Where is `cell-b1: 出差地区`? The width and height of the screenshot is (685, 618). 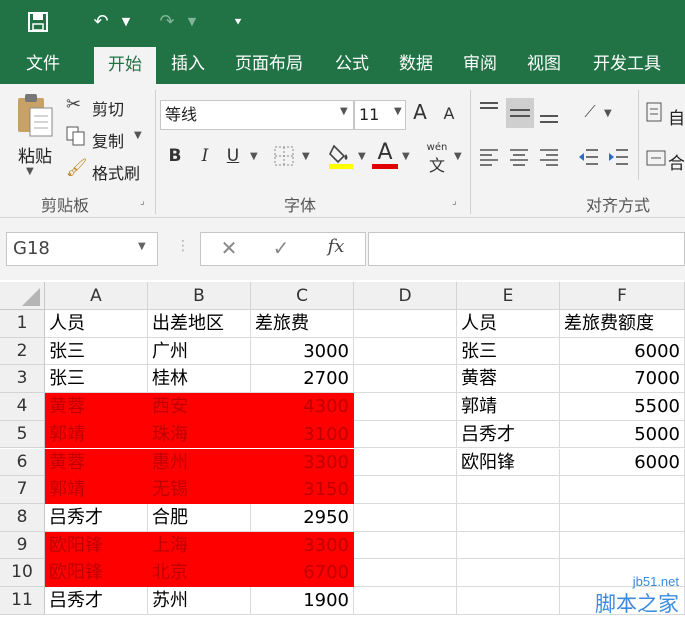 cell-b1: 出差地区 is located at coordinates (199, 324).